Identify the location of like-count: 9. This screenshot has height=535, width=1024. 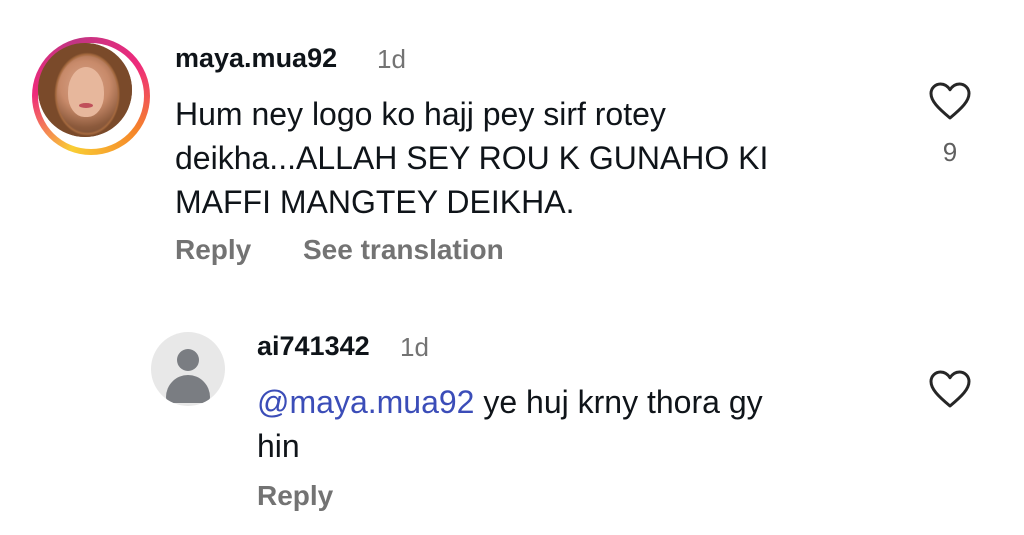
(950, 152).